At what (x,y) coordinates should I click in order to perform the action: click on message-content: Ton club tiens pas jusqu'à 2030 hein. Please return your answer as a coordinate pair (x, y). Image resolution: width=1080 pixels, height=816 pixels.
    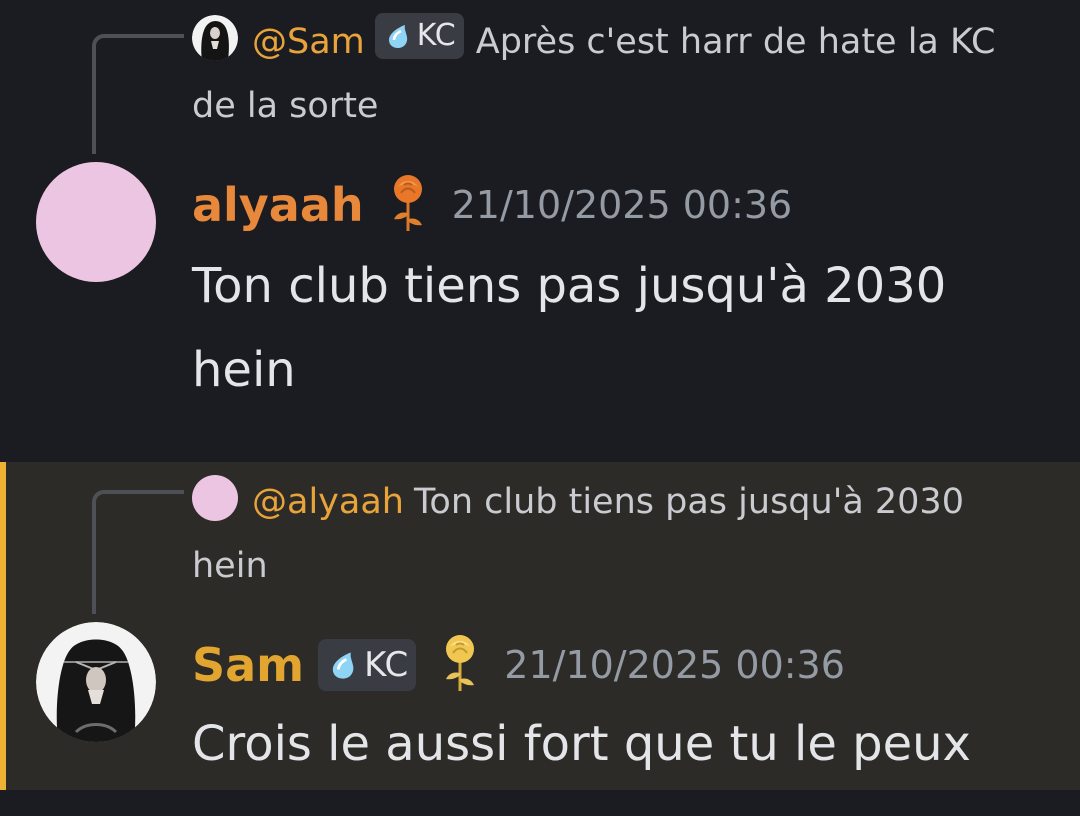
    Looking at the image, I should click on (569, 328).